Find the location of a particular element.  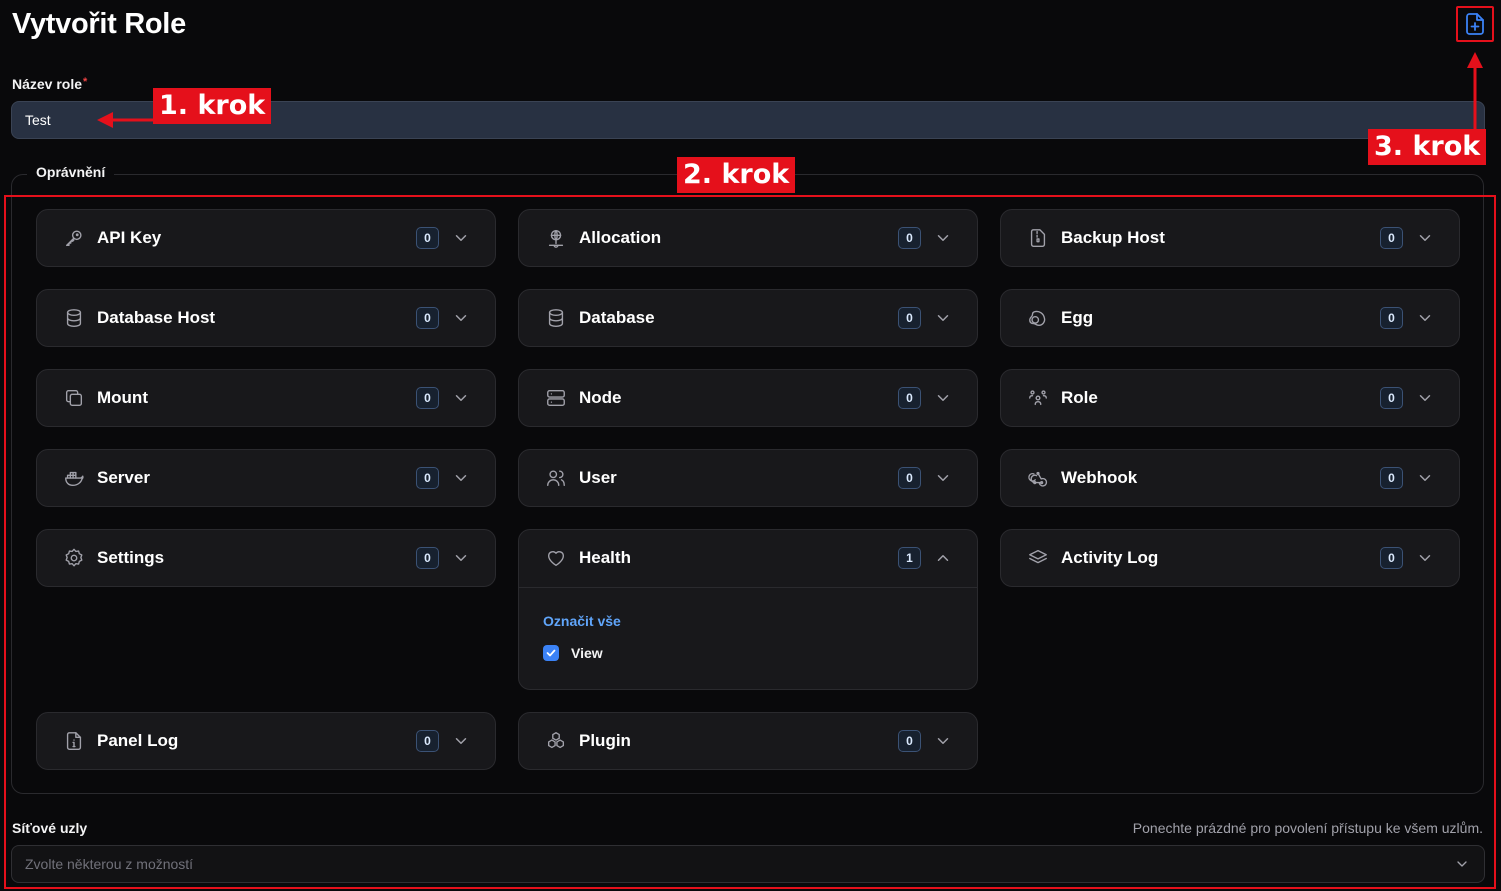

permission-label: Egg is located at coordinates (1077, 317).